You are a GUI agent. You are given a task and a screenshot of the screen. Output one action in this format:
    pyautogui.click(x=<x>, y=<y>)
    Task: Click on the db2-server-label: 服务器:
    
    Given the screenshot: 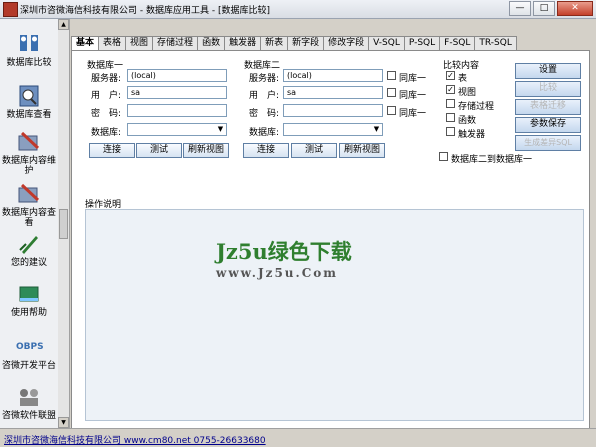 What is the action you would take?
    pyautogui.click(x=264, y=79)
    